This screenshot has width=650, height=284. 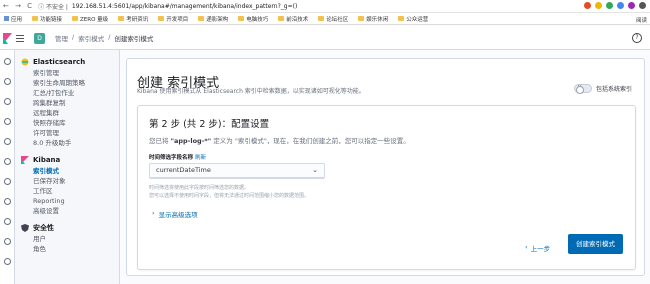 I want to click on bookmark-label: 递影架构, so click(x=217, y=19).